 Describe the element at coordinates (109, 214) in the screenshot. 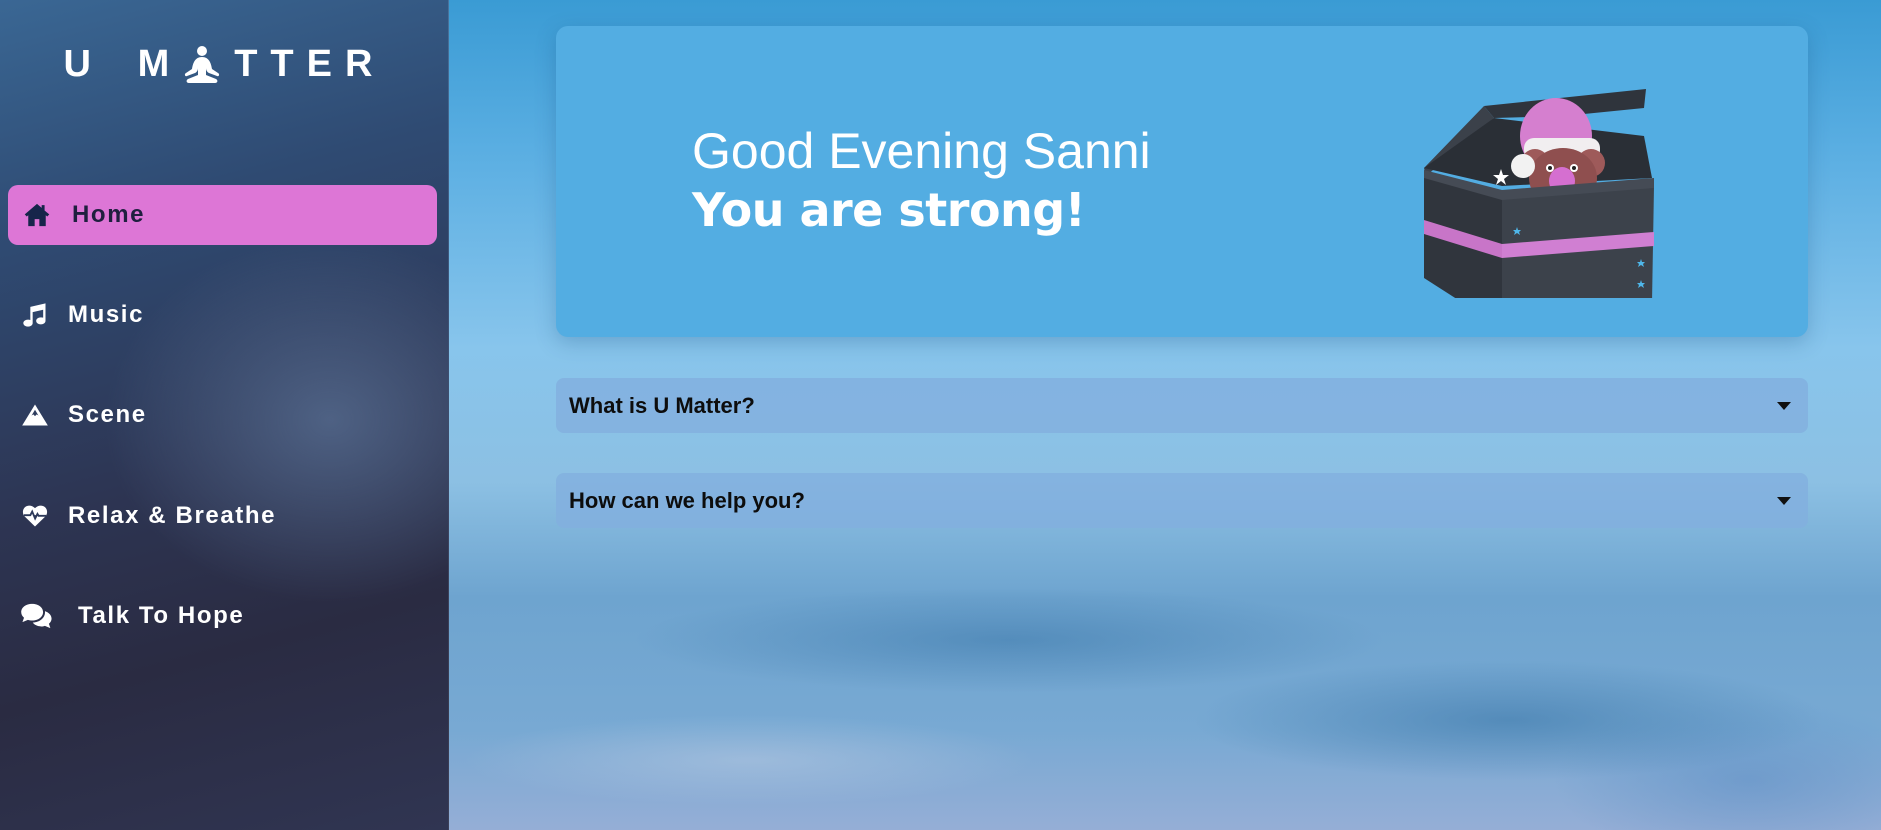

I see `sidebar-item-label: Home` at that location.